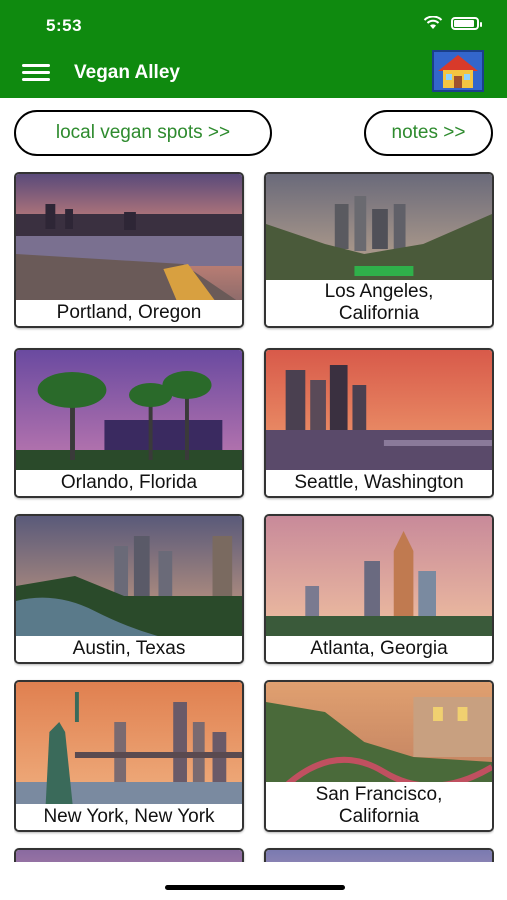  I want to click on city-card-san-francisco: San Francisco, California, so click(379, 756).